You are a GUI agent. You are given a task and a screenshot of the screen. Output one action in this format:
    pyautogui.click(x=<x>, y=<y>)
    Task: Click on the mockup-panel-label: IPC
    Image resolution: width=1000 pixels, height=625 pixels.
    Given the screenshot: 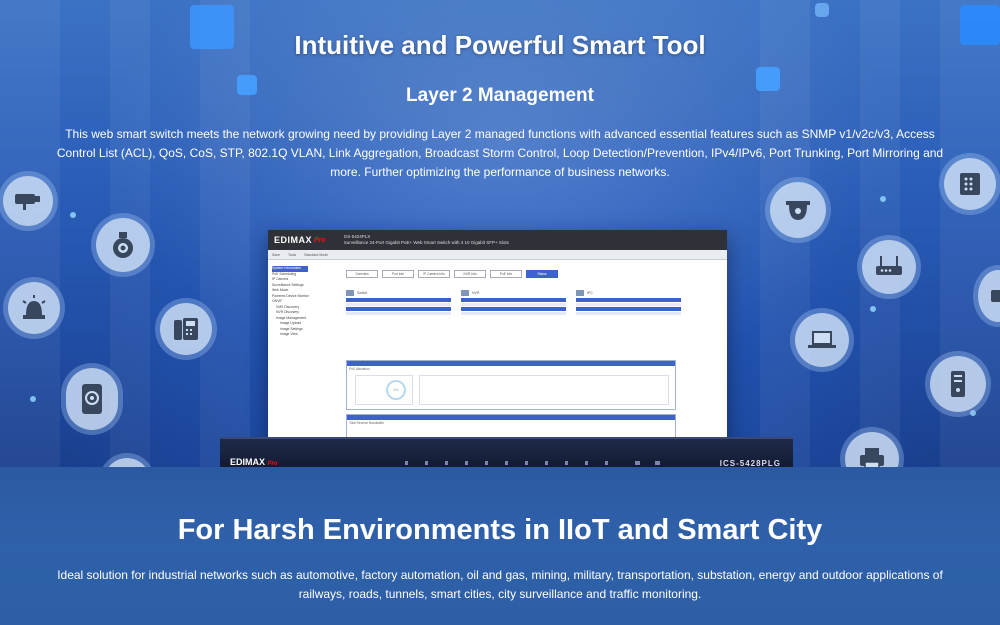 What is the action you would take?
    pyautogui.click(x=590, y=292)
    